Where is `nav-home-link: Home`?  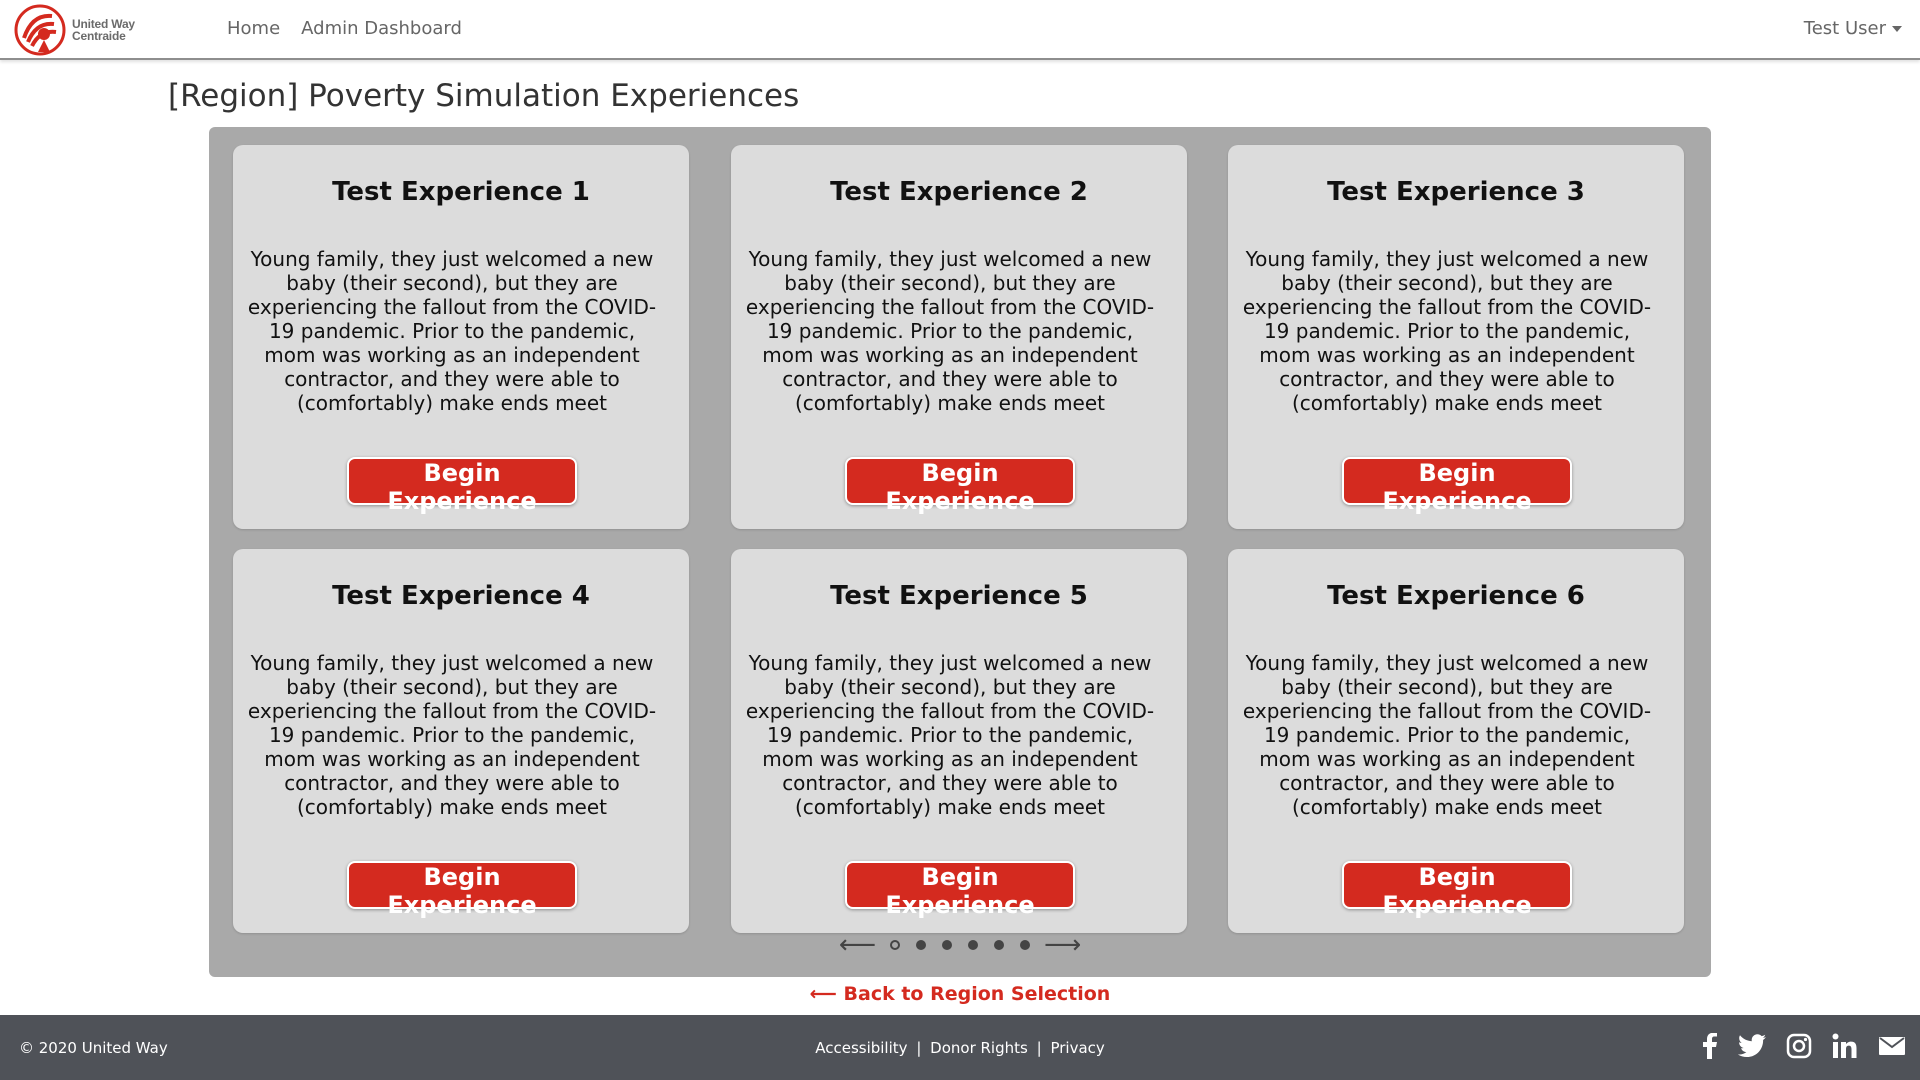 nav-home-link: Home is located at coordinates (253, 28).